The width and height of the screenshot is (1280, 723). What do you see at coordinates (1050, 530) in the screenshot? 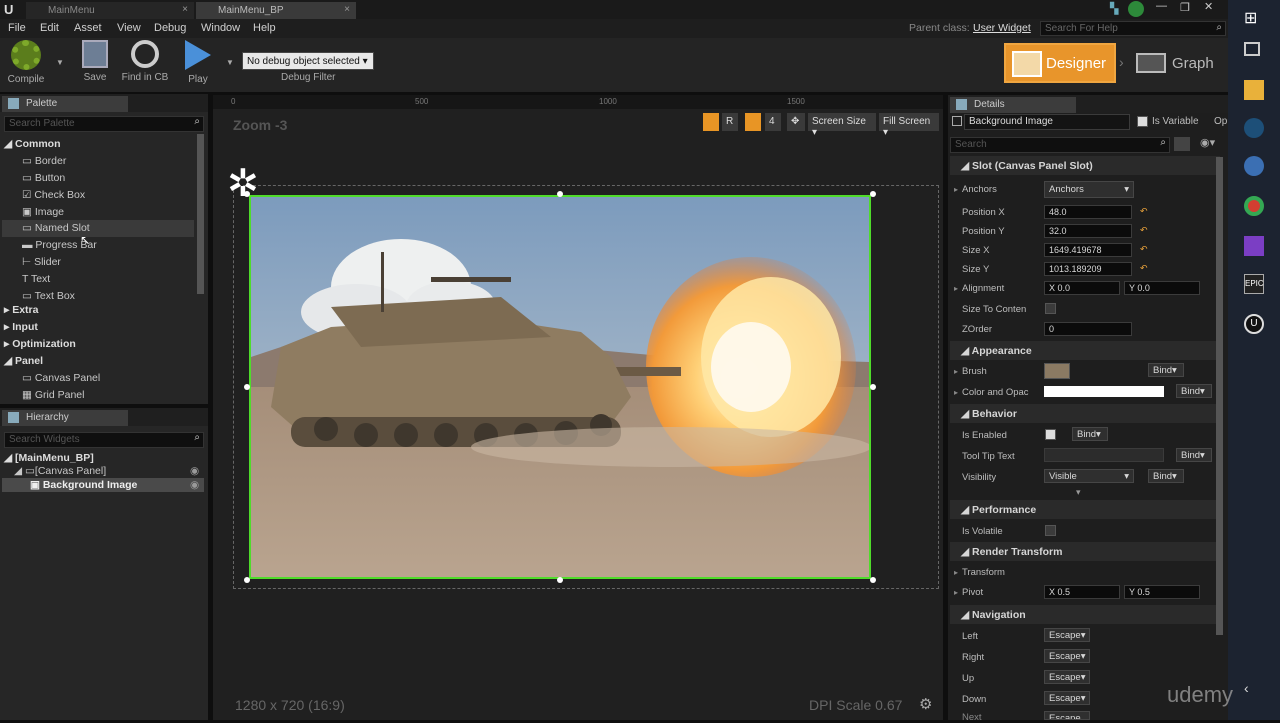
I see `is-volatile-checkbox` at bounding box center [1050, 530].